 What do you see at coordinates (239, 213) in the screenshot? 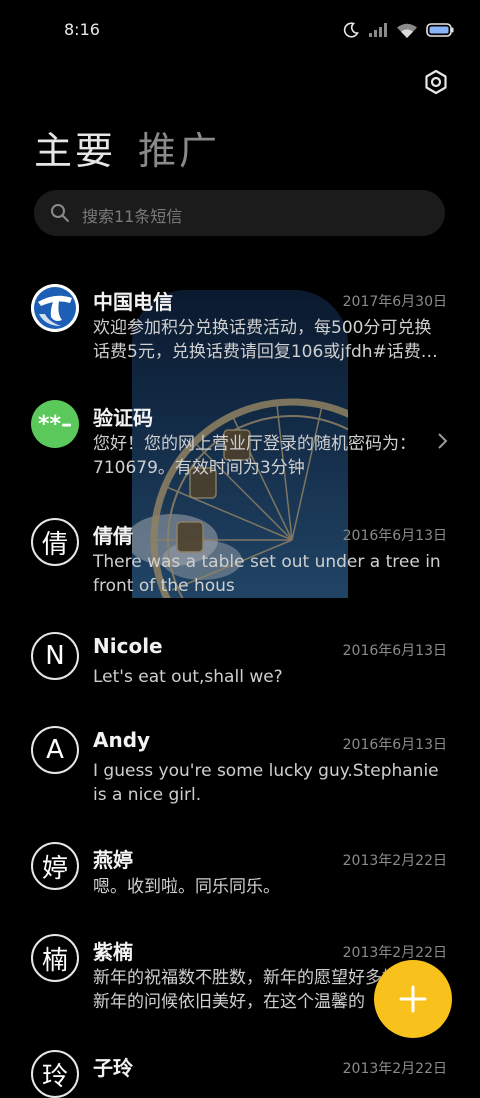
I see `search-bar: 搜索11条短信` at bounding box center [239, 213].